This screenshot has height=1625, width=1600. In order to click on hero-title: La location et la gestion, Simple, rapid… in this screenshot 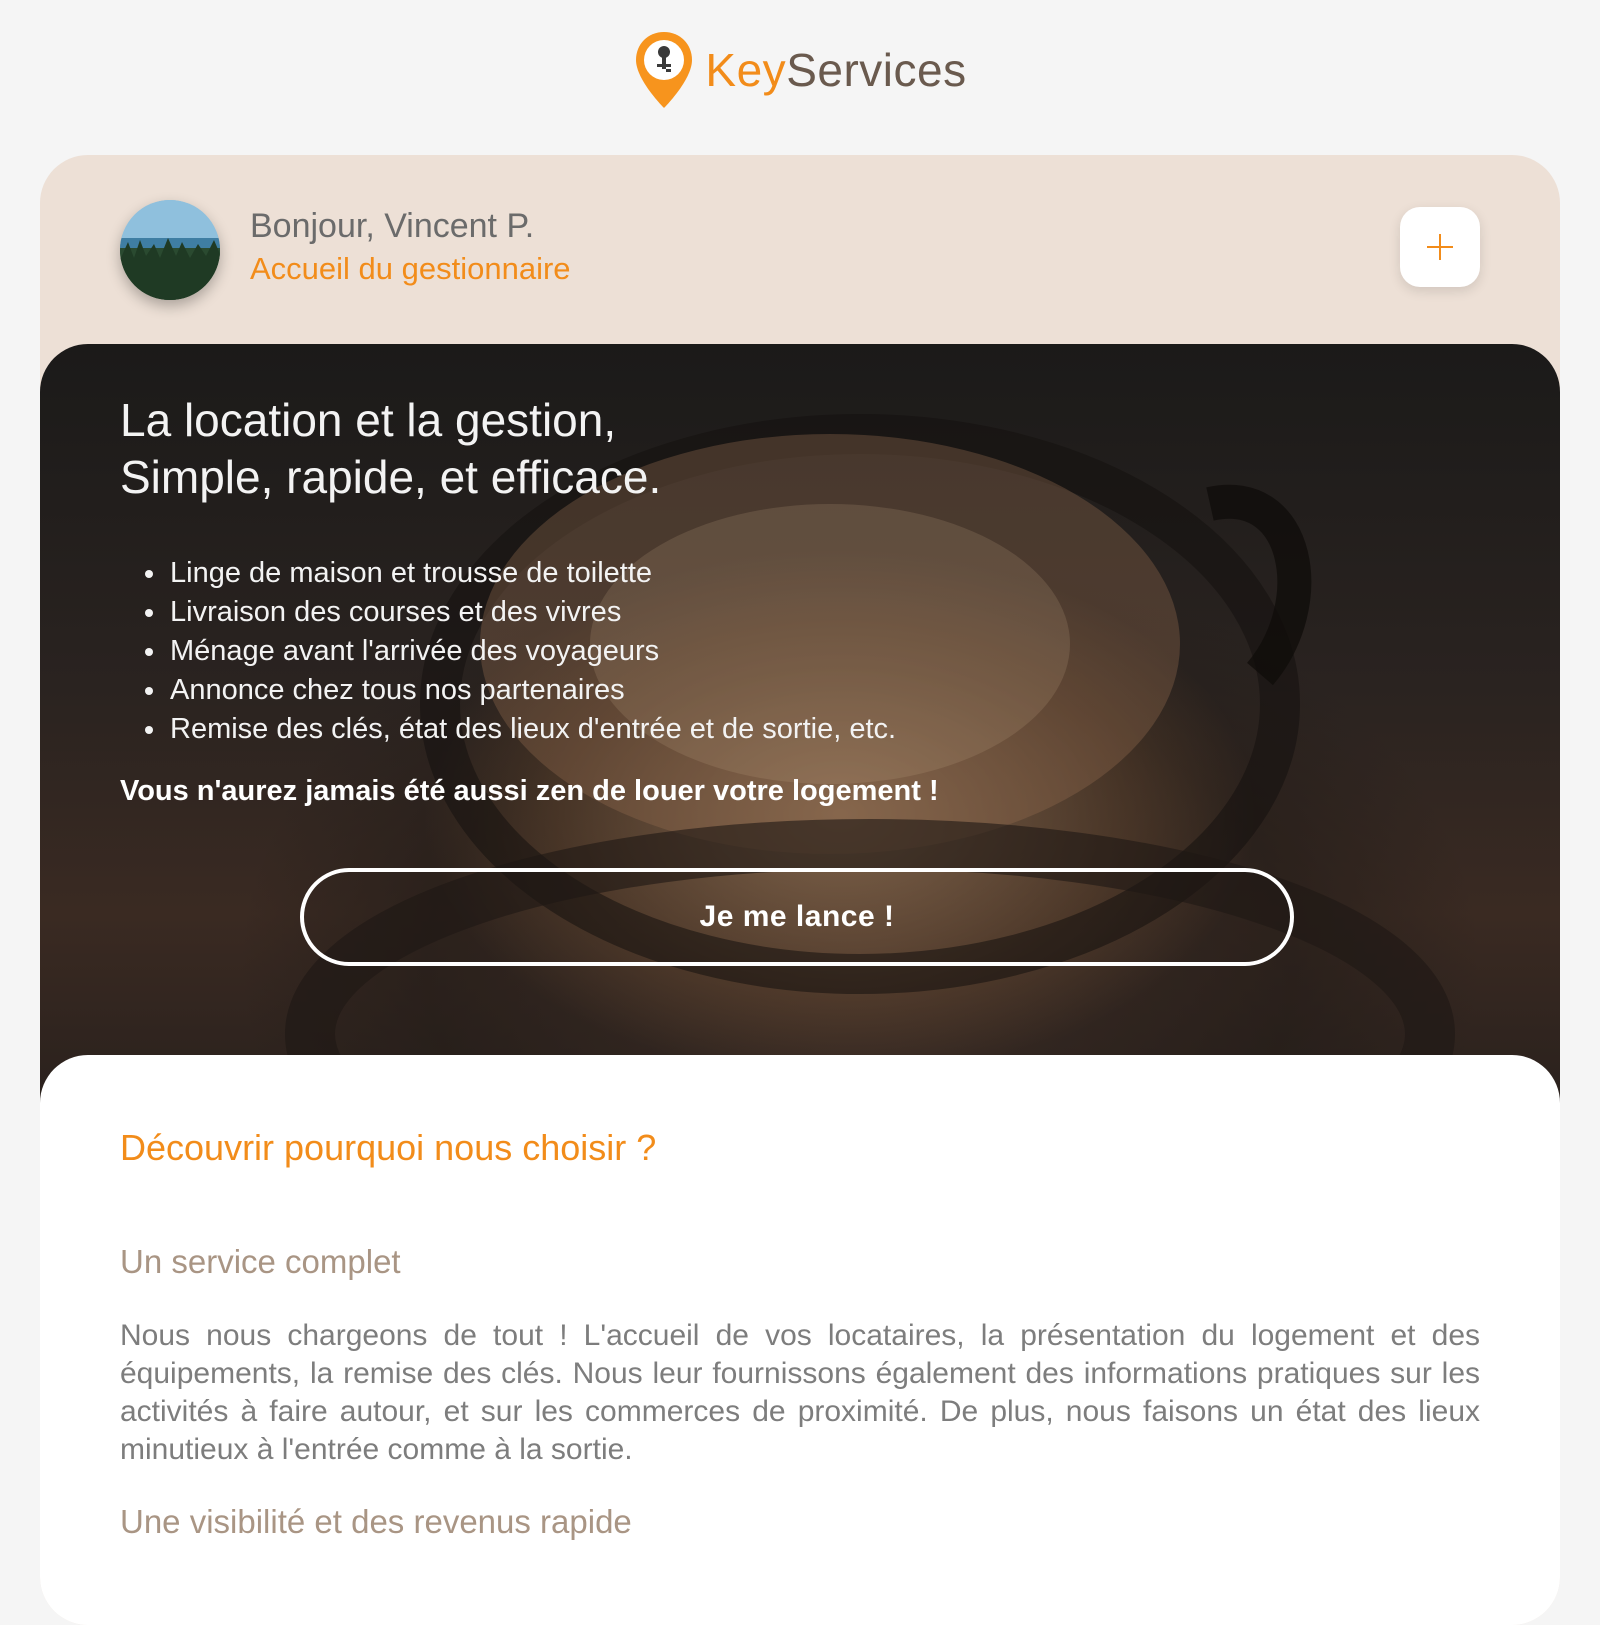, I will do `click(391, 448)`.